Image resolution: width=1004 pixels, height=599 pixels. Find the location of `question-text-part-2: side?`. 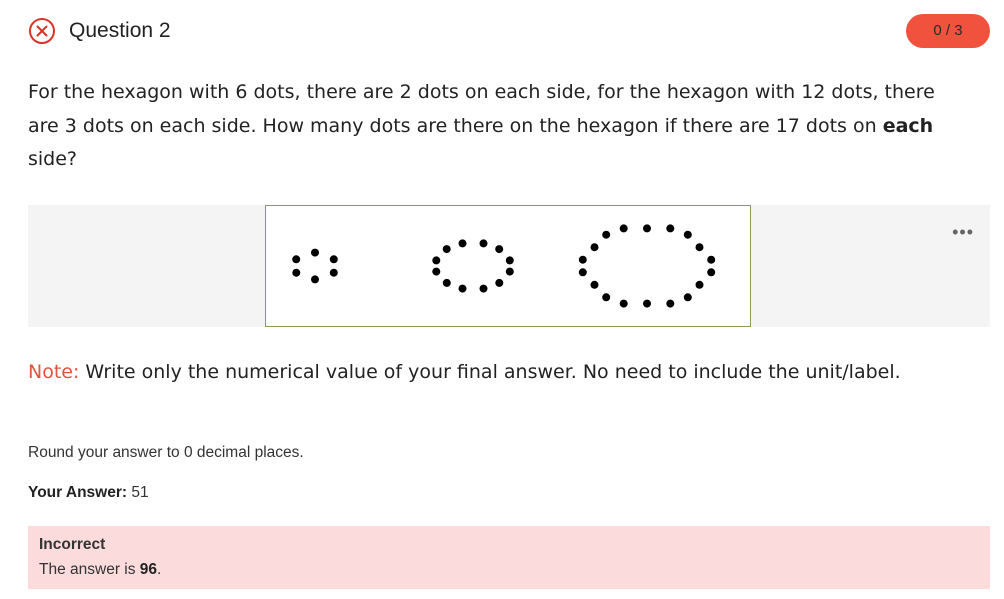

question-text-part-2: side? is located at coordinates (53, 159).